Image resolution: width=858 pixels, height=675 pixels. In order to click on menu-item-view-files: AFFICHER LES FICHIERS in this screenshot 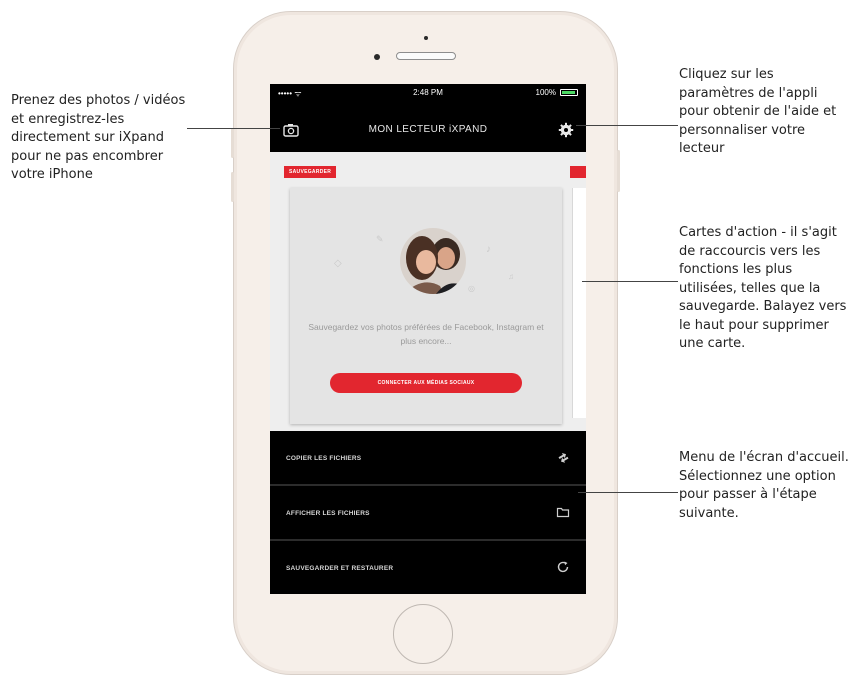, I will do `click(428, 513)`.